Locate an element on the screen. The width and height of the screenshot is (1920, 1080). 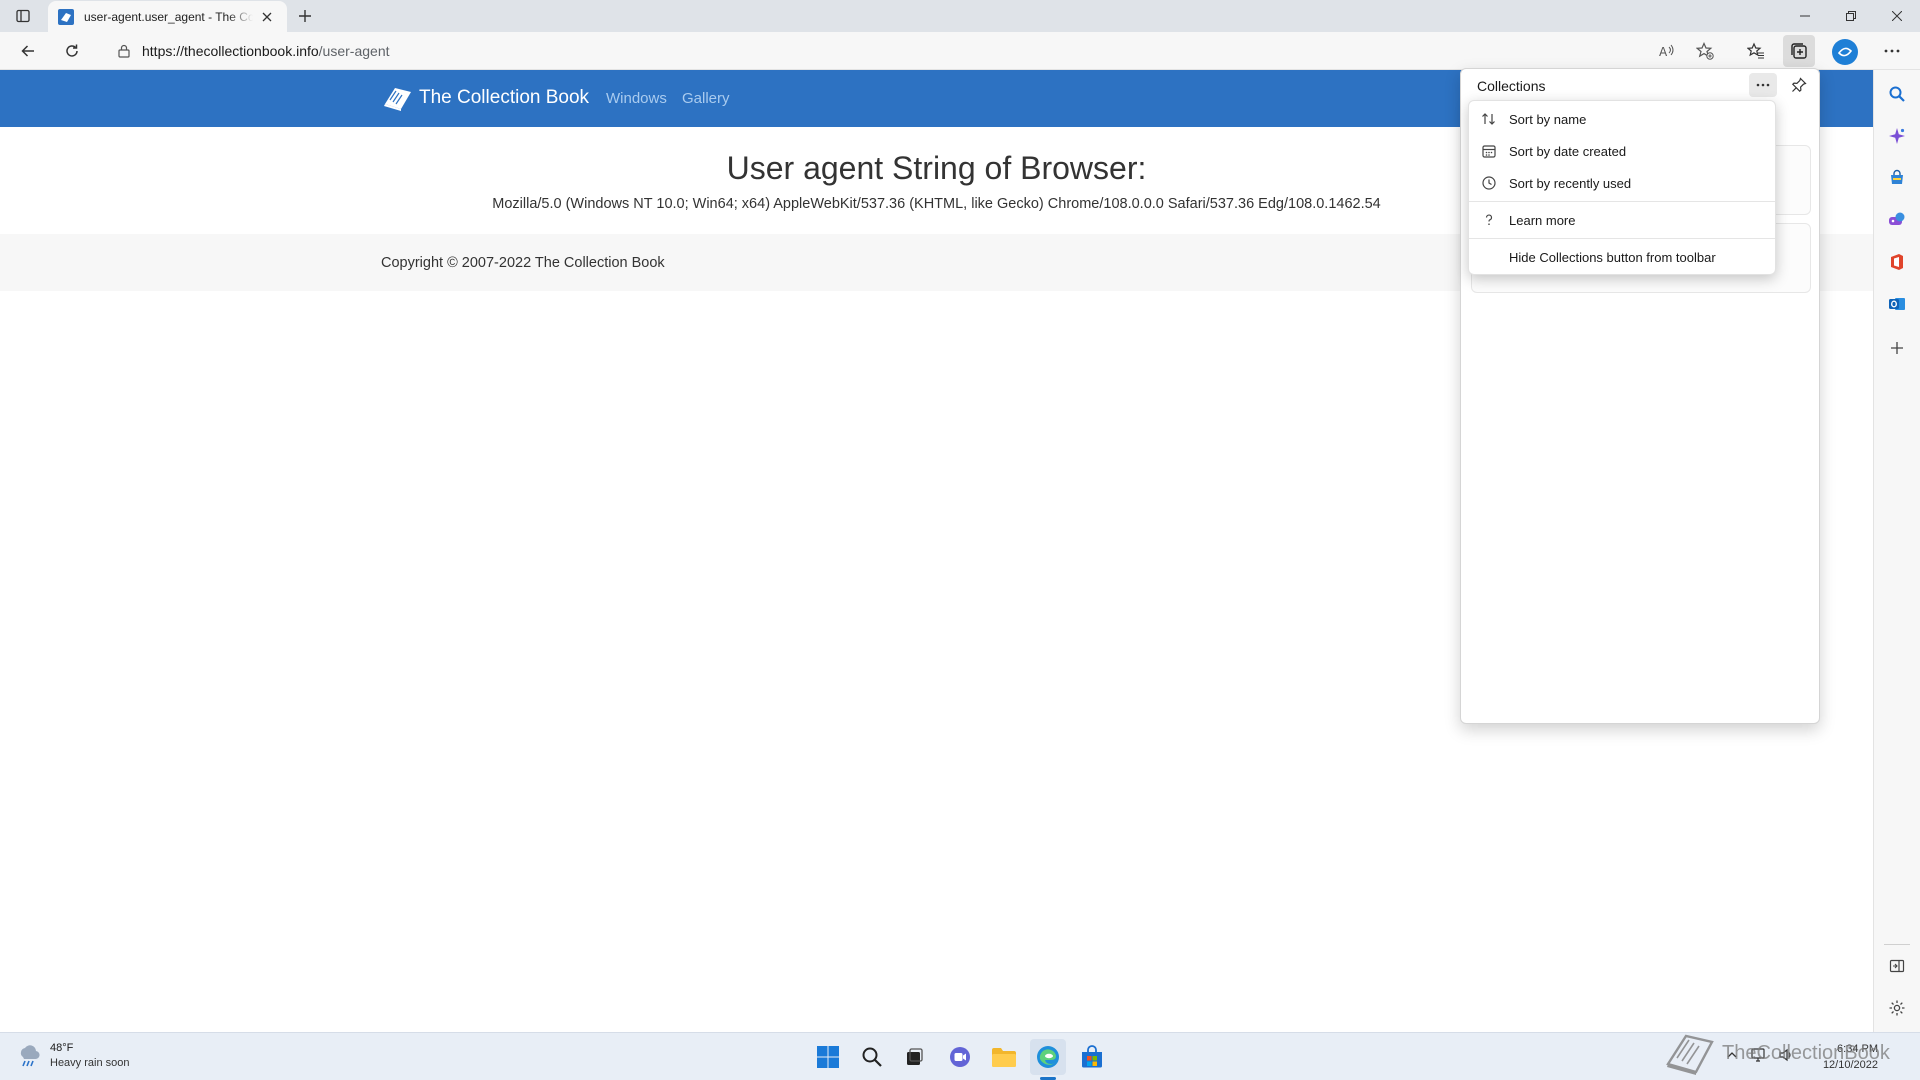
edge-icon is located at coordinates (1048, 1057).